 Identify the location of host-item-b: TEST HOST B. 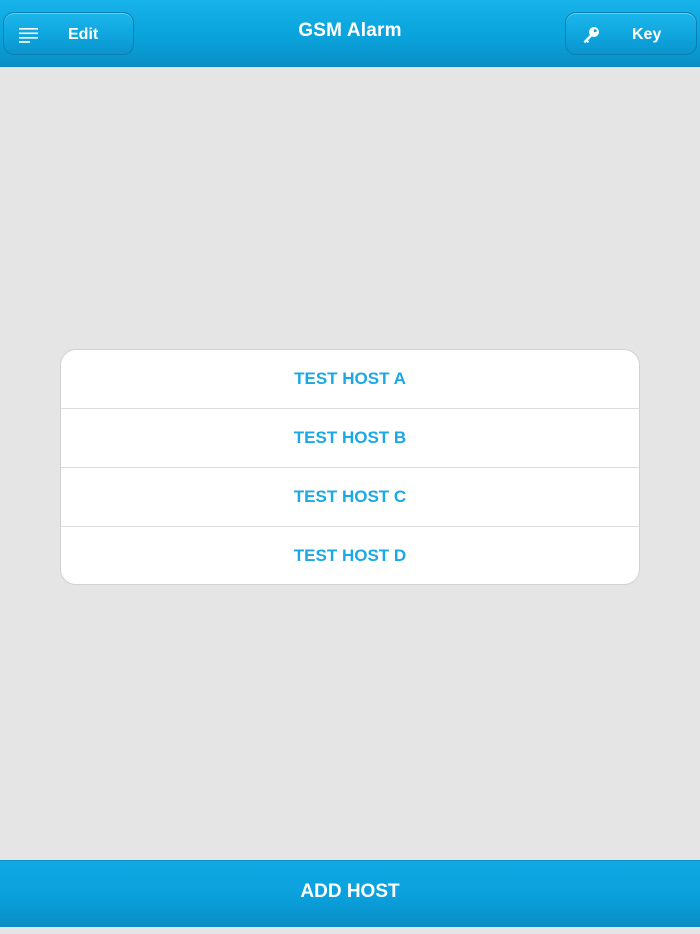
(350, 438).